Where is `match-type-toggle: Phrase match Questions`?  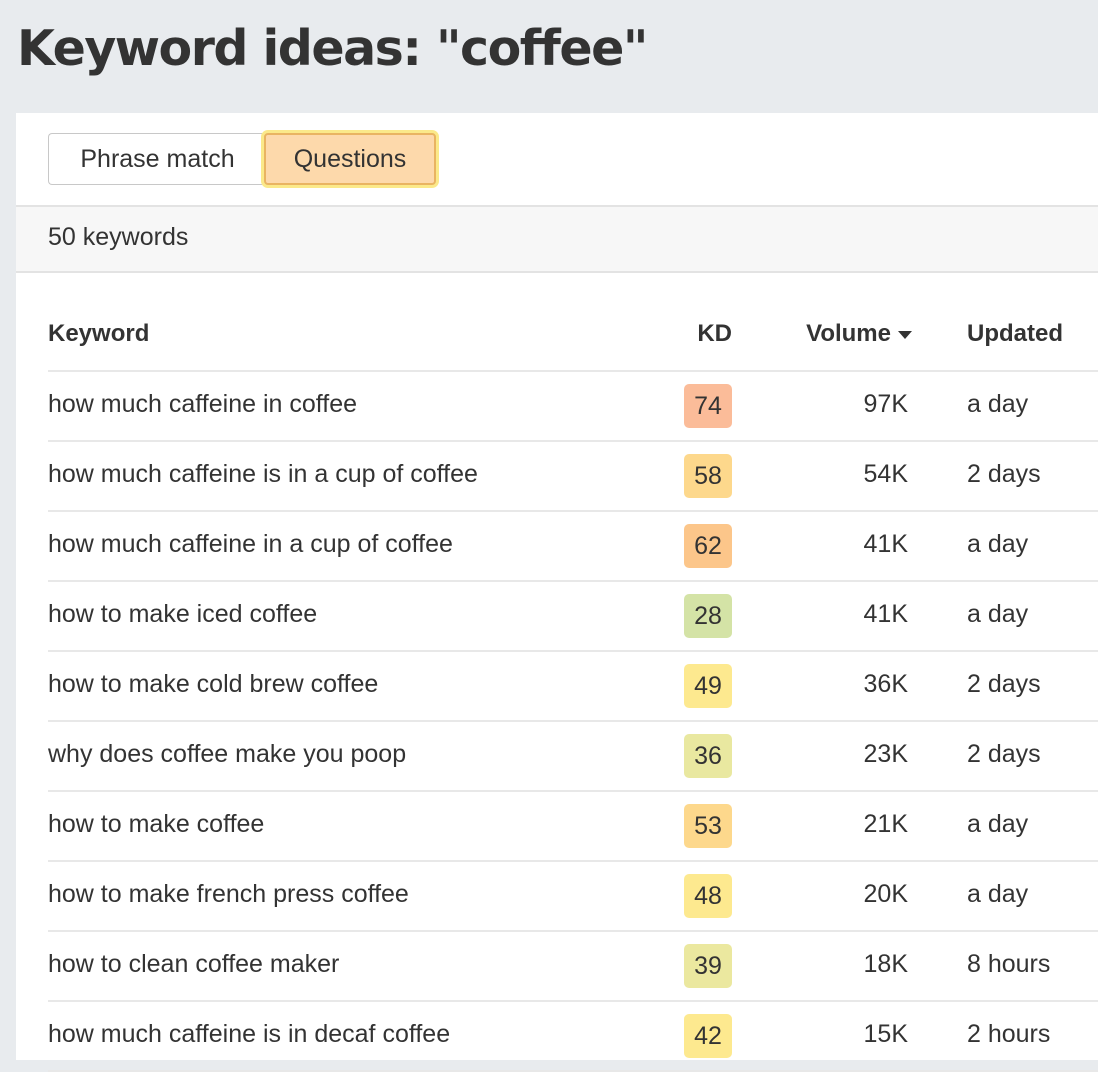 match-type-toggle: Phrase match Questions is located at coordinates (242, 159).